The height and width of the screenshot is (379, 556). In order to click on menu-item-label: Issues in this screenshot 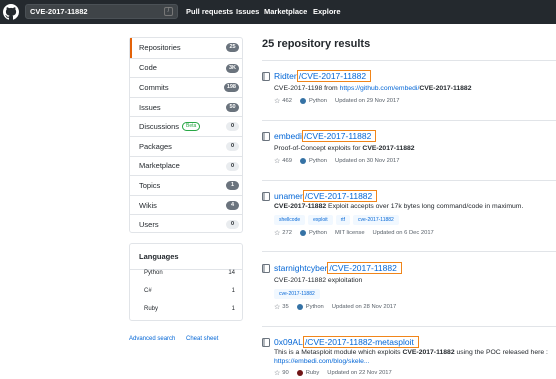, I will do `click(150, 107)`.